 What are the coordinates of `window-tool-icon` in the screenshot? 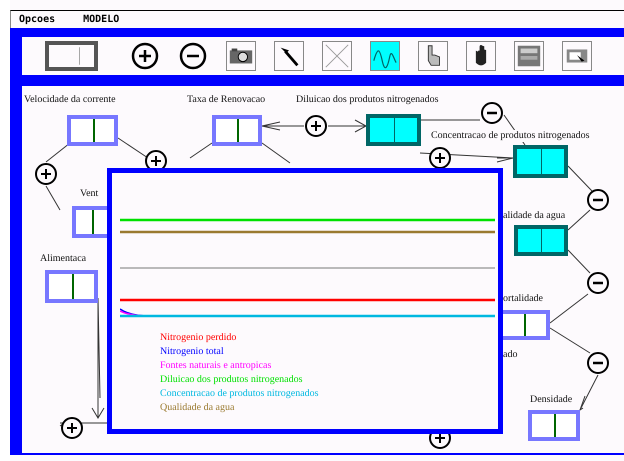 It's located at (577, 56).